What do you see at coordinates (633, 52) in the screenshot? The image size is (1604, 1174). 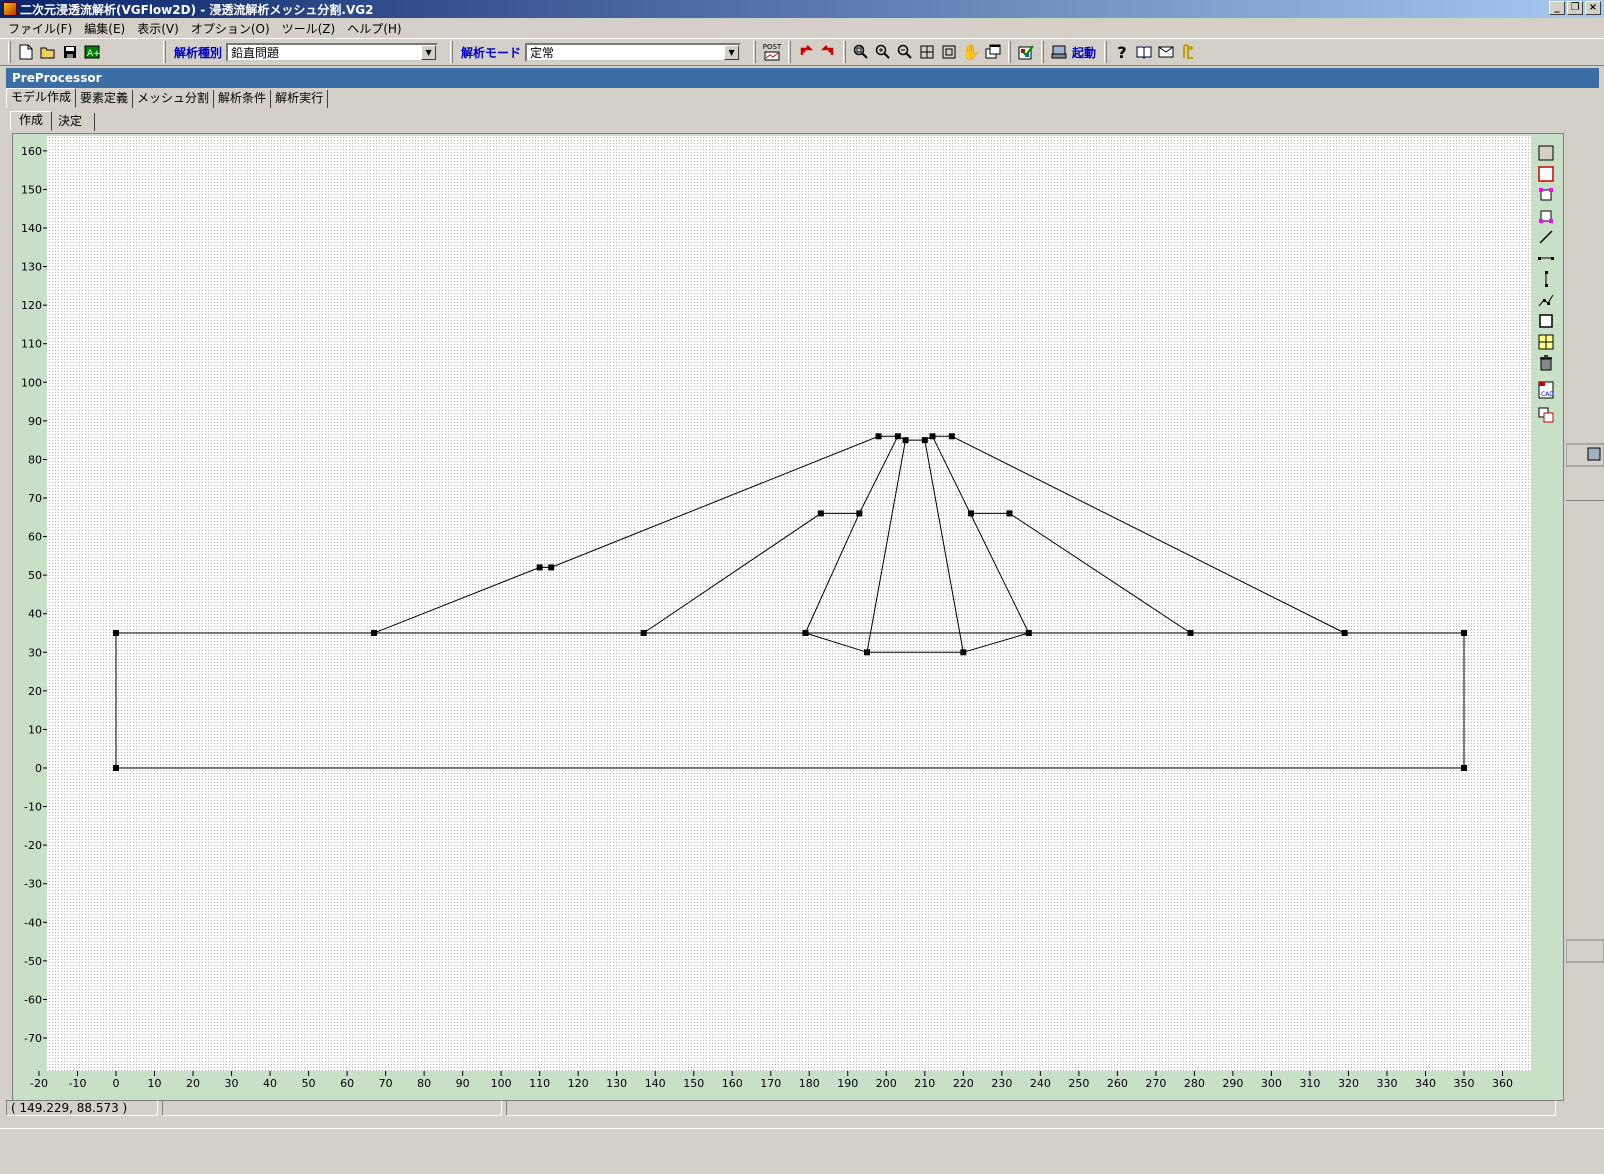 I see `analysis-mode-select: 定常 ▼` at bounding box center [633, 52].